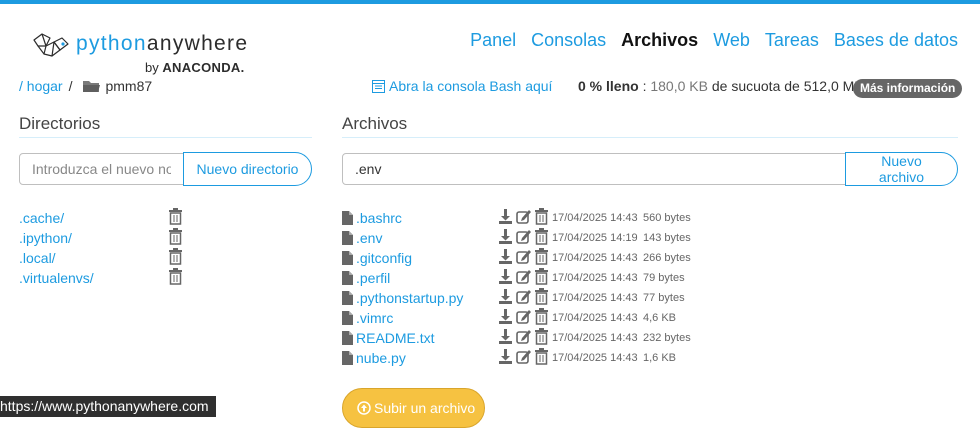 The height and width of the screenshot is (428, 980). Describe the element at coordinates (667, 238) in the screenshot. I see `file-size: 143 bytes` at that location.